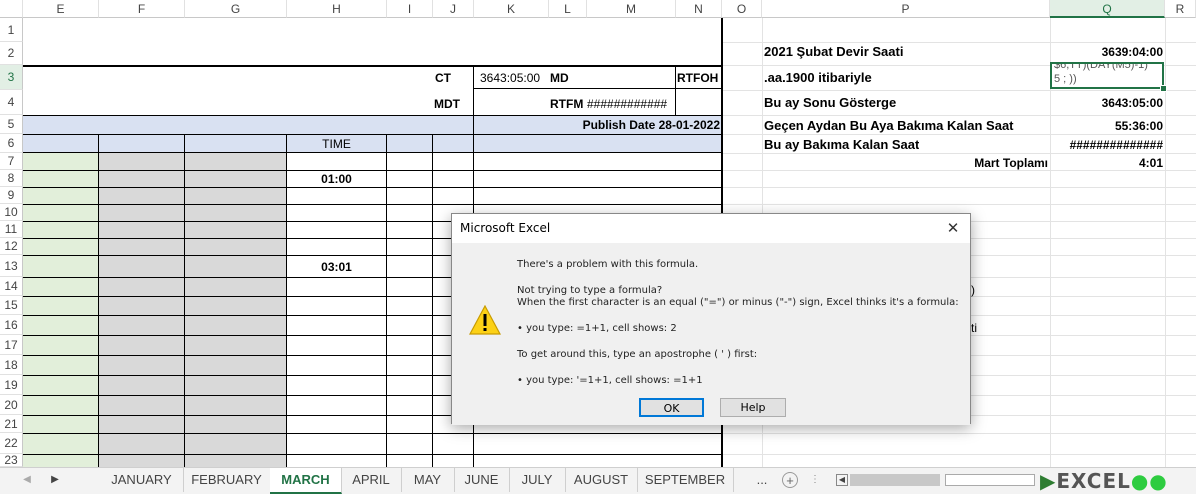 This screenshot has height=494, width=1196. I want to click on row-header-corner, so click(11, 9).